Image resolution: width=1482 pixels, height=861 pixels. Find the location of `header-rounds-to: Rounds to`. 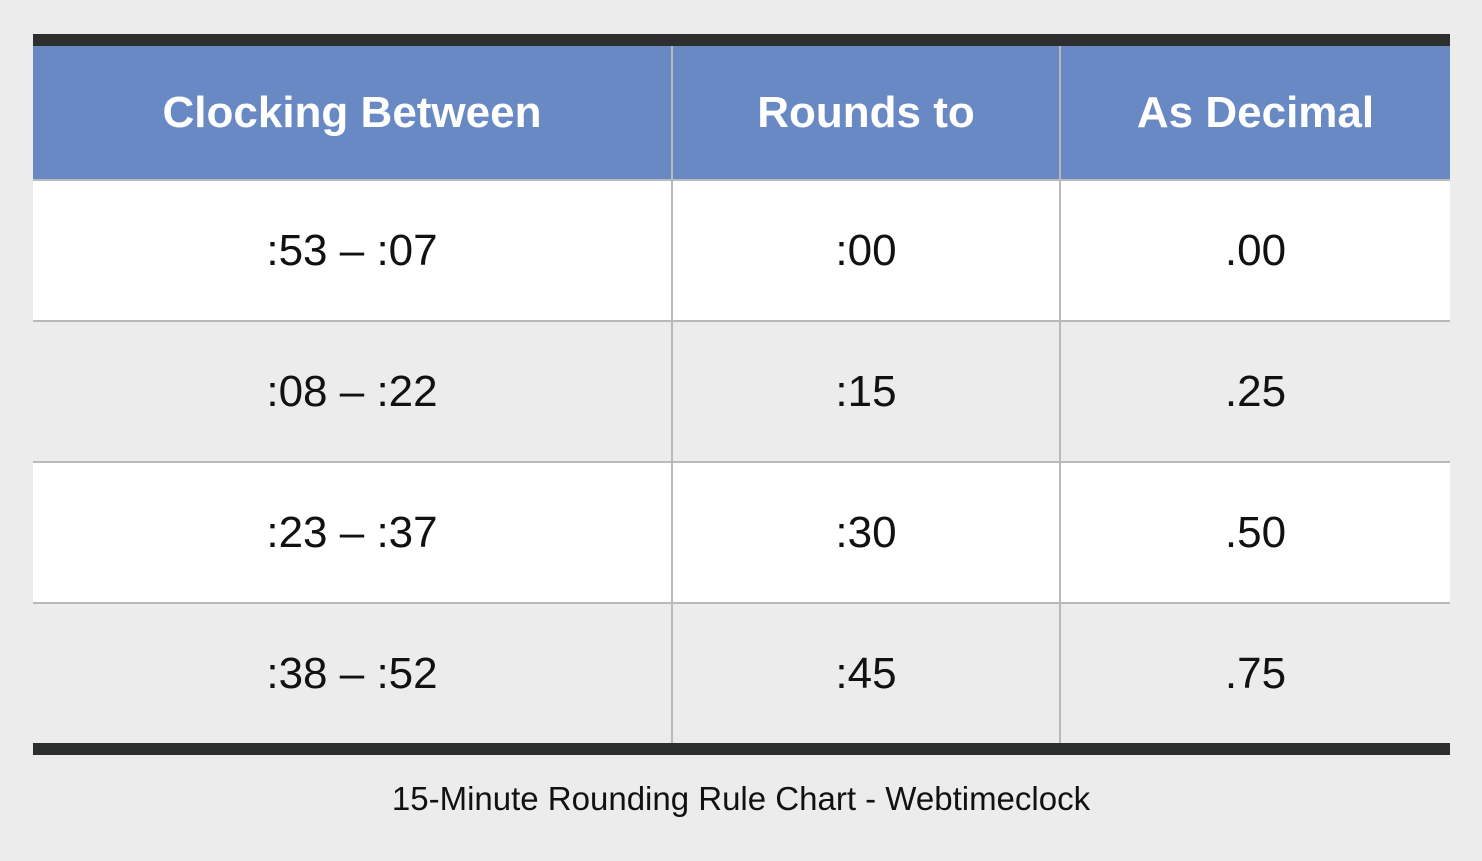

header-rounds-to: Rounds to is located at coordinates (865, 113).